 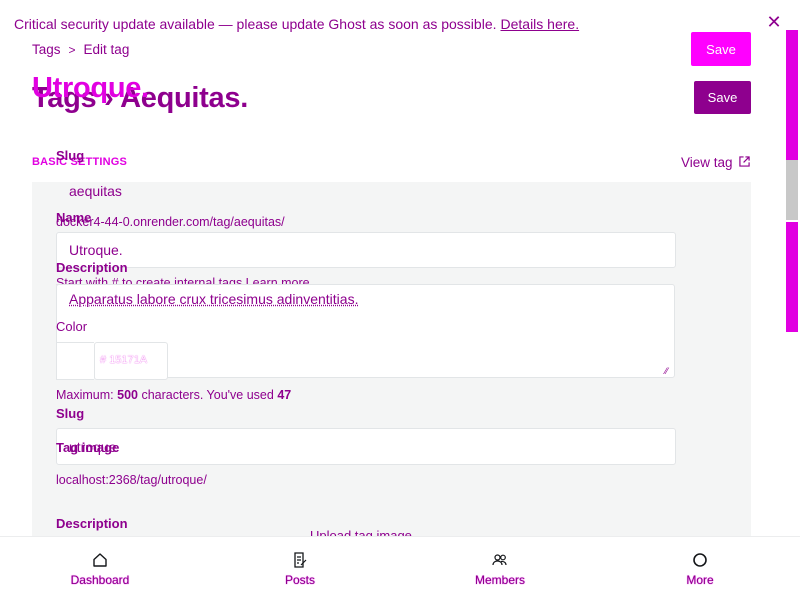 I want to click on nav-more: More, so click(x=700, y=569).